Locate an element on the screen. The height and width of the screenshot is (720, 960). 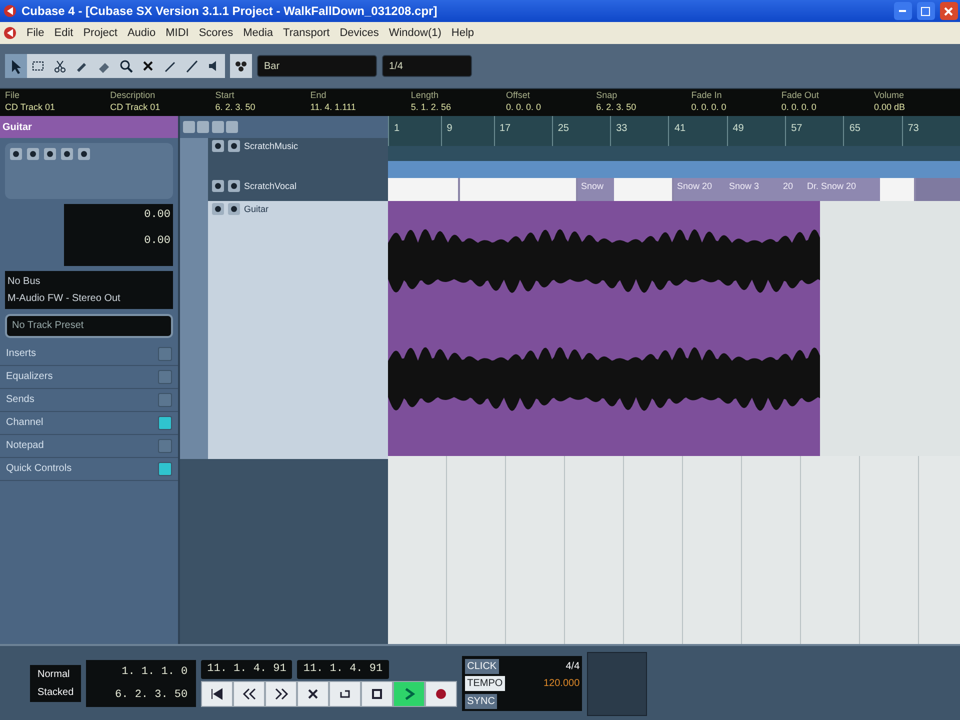
section-label: Channel is located at coordinates (25, 422).